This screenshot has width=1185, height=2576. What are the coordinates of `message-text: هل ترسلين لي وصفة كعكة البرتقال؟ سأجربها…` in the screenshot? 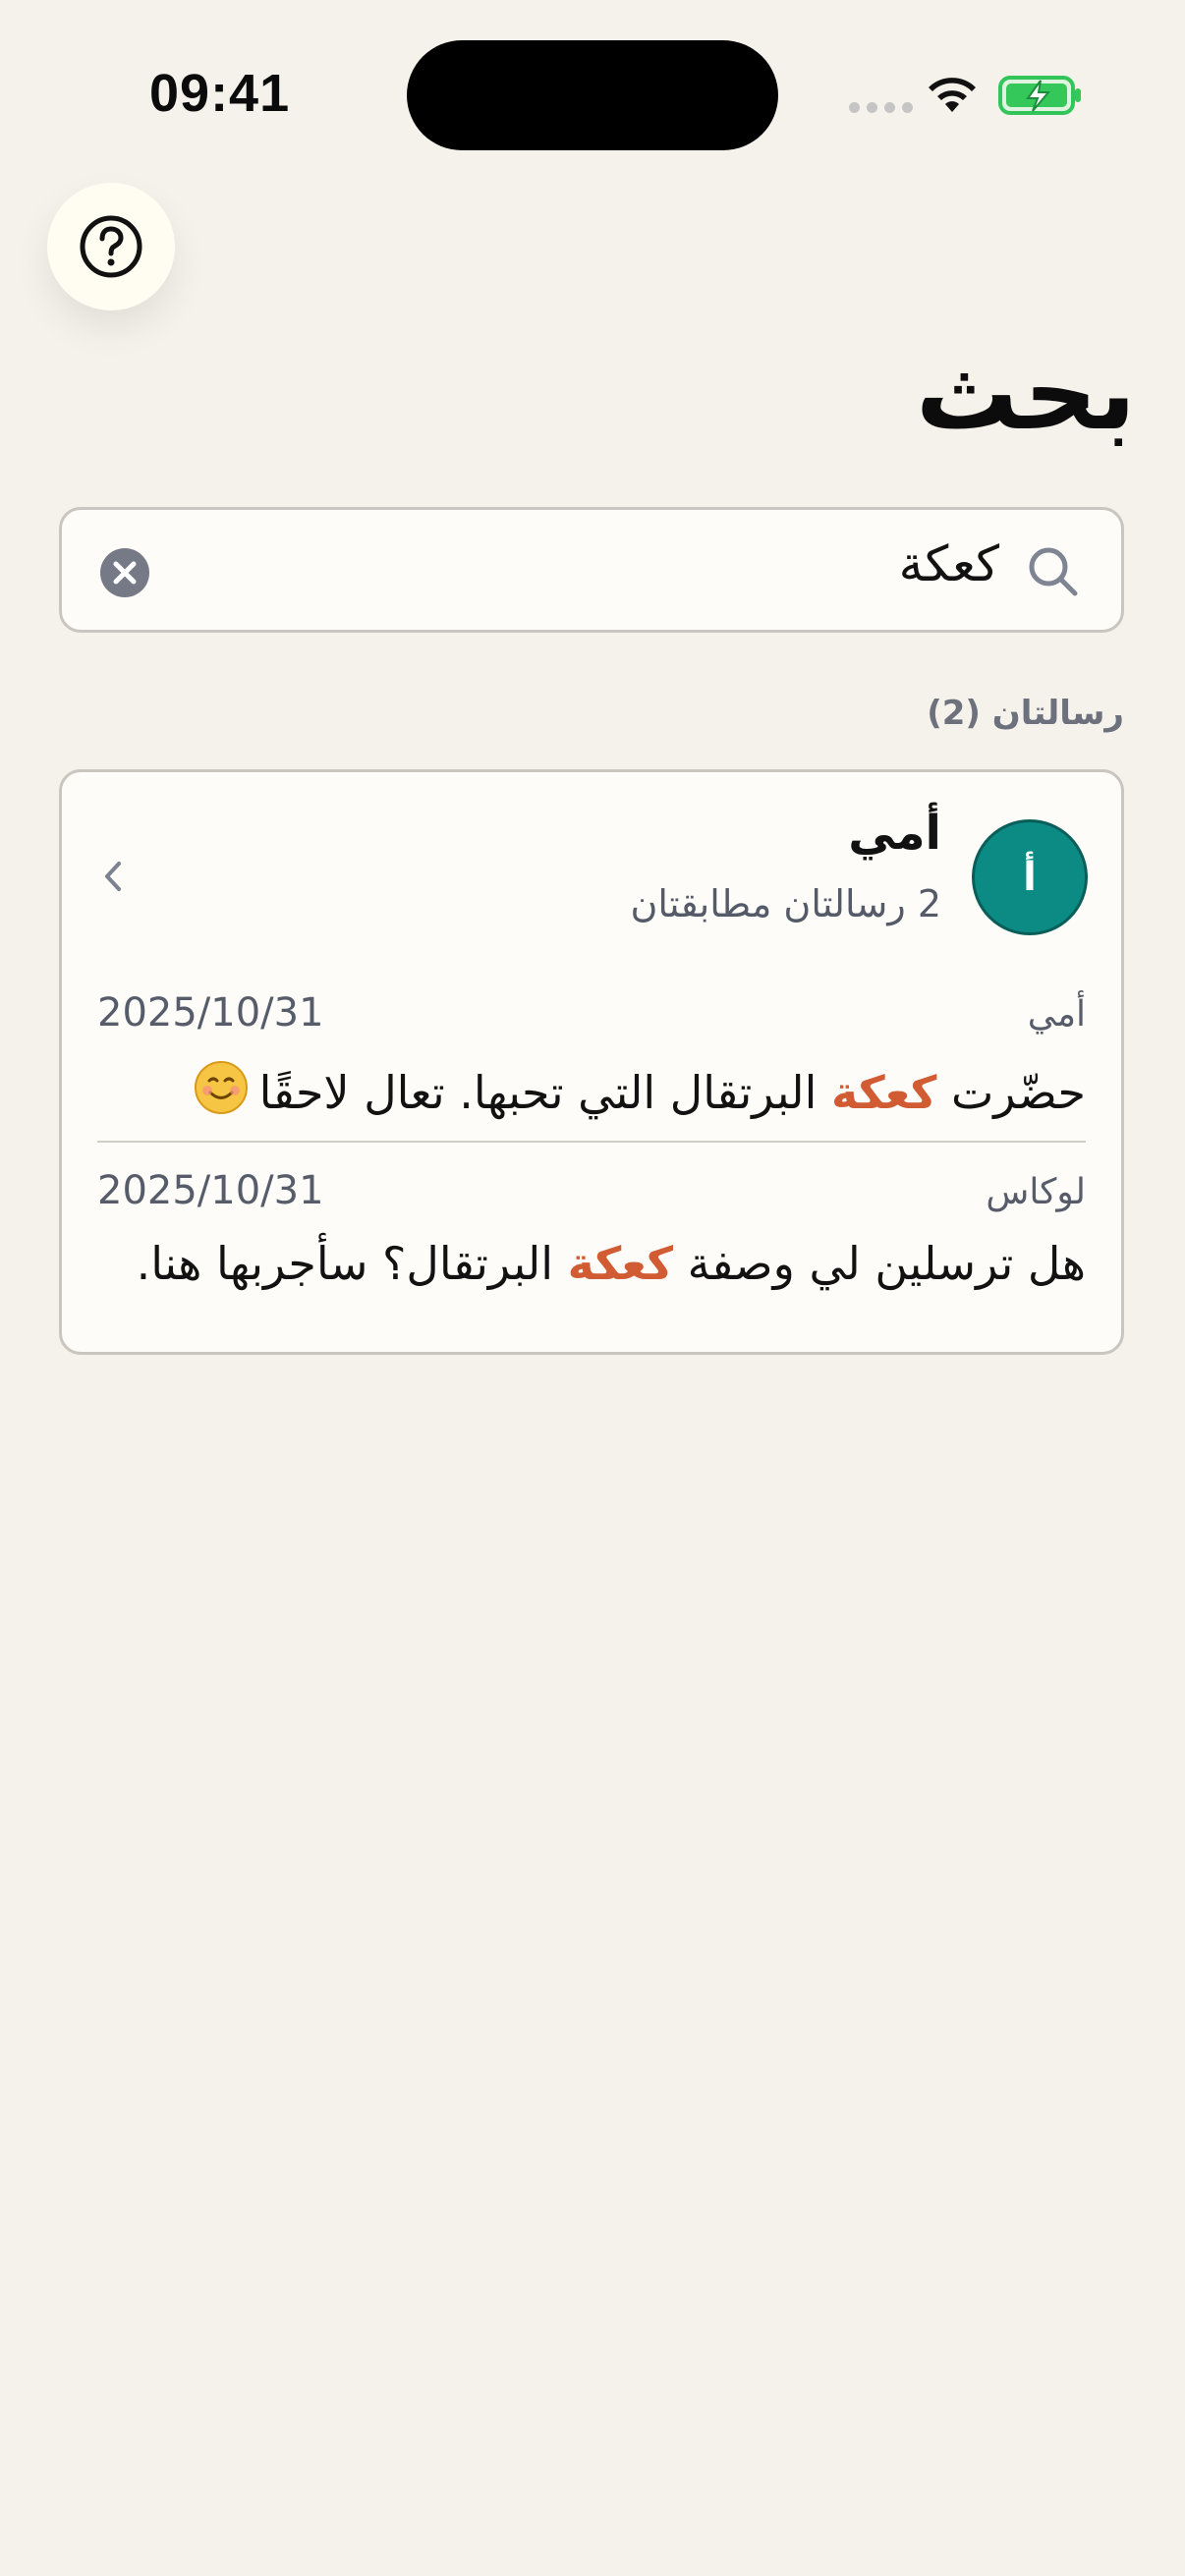 It's located at (612, 1263).